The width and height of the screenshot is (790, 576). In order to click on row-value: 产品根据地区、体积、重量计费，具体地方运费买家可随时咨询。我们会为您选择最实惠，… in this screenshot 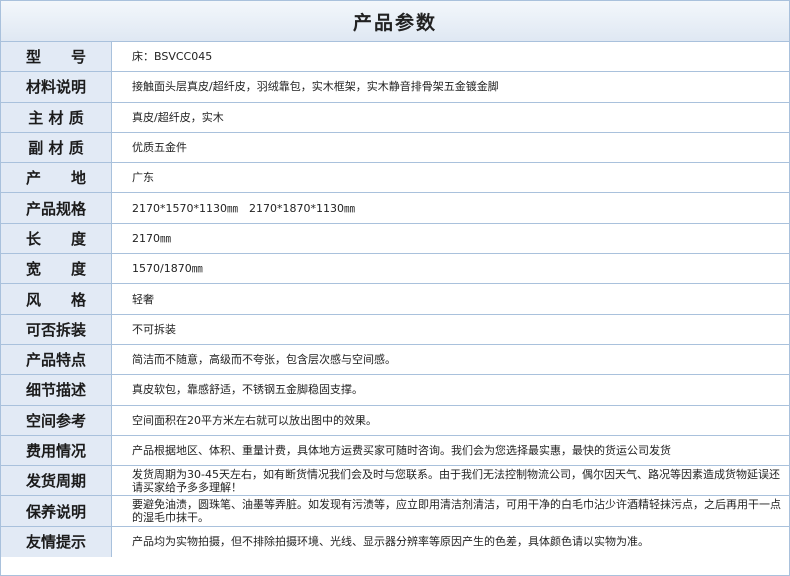, I will do `click(401, 450)`.